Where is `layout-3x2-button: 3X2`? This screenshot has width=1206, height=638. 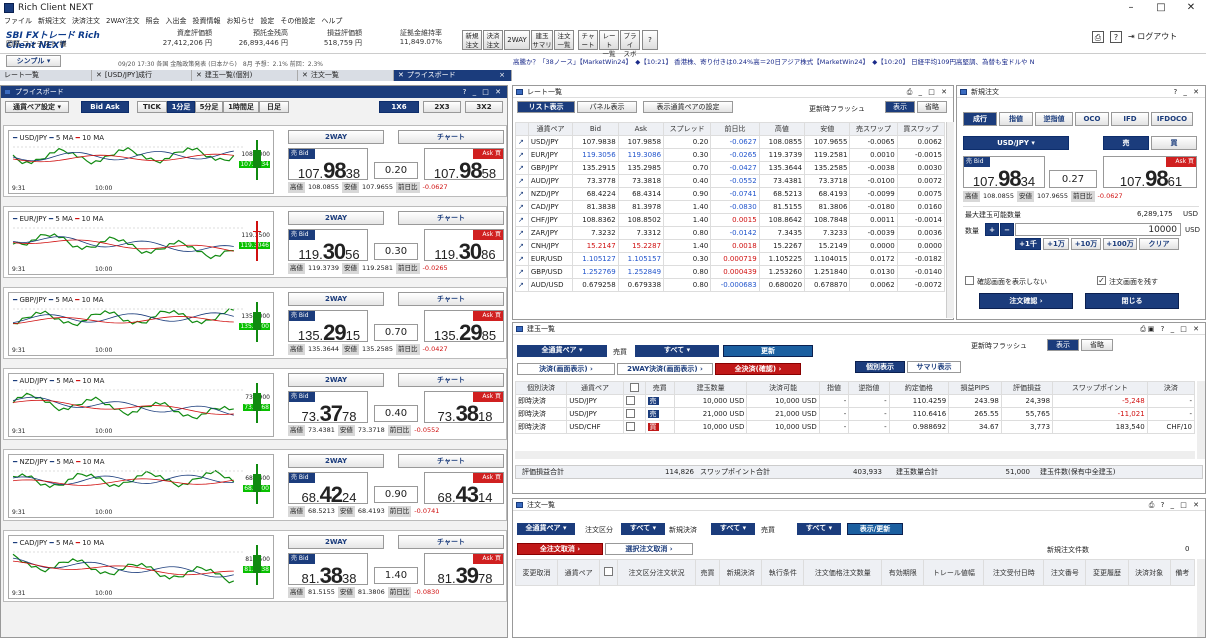 layout-3x2-button: 3X2 is located at coordinates (484, 107).